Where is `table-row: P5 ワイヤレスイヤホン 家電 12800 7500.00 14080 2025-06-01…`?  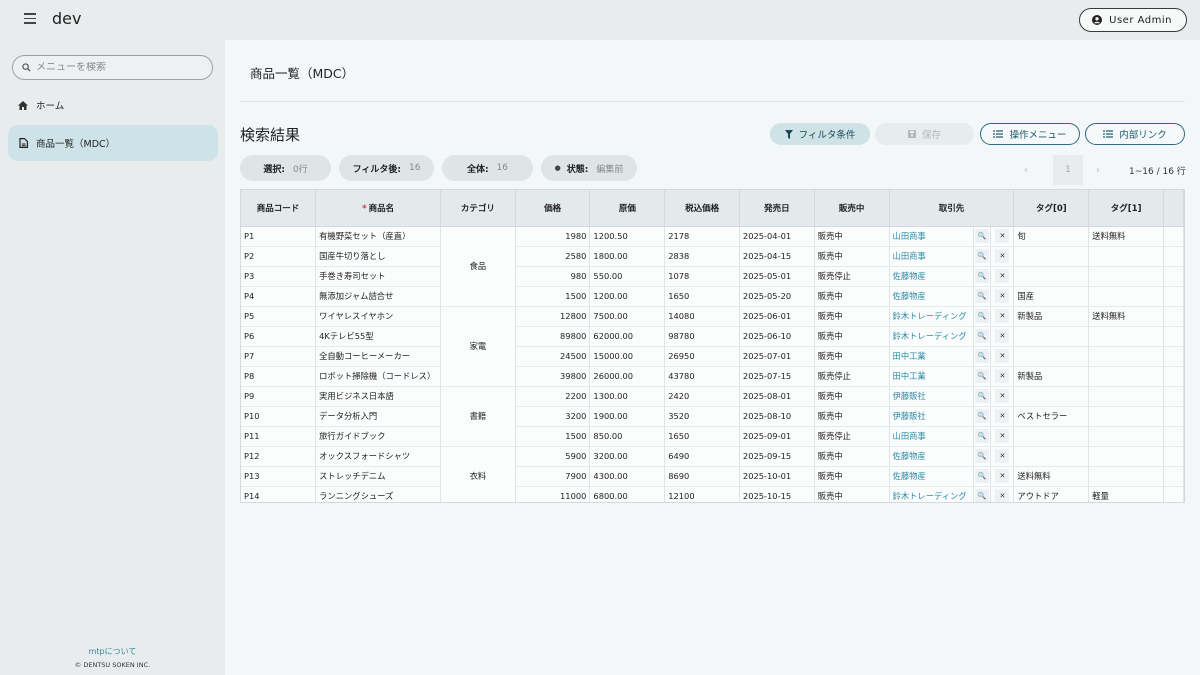
table-row: P5 ワイヤレスイヤホン 家電 12800 7500.00 14080 2025-06-01… is located at coordinates (712, 346).